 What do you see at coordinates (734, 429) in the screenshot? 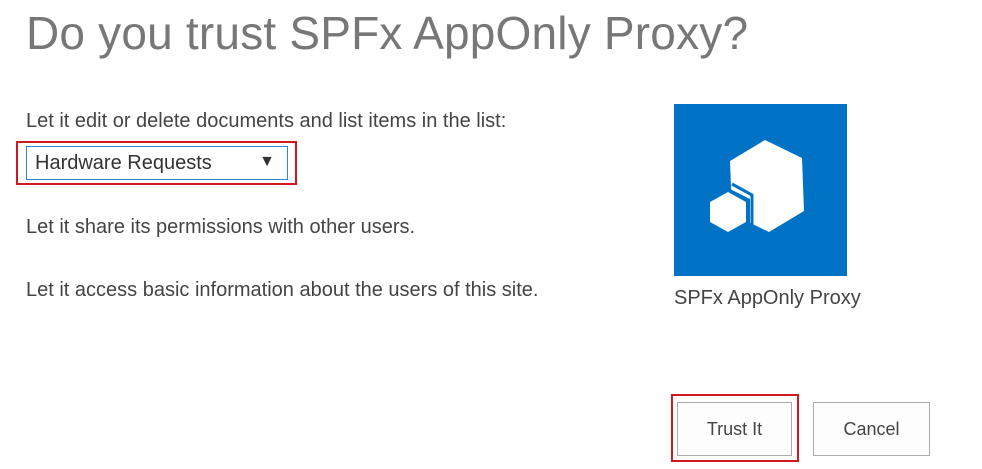
I see `trust-it-button: Trust It` at bounding box center [734, 429].